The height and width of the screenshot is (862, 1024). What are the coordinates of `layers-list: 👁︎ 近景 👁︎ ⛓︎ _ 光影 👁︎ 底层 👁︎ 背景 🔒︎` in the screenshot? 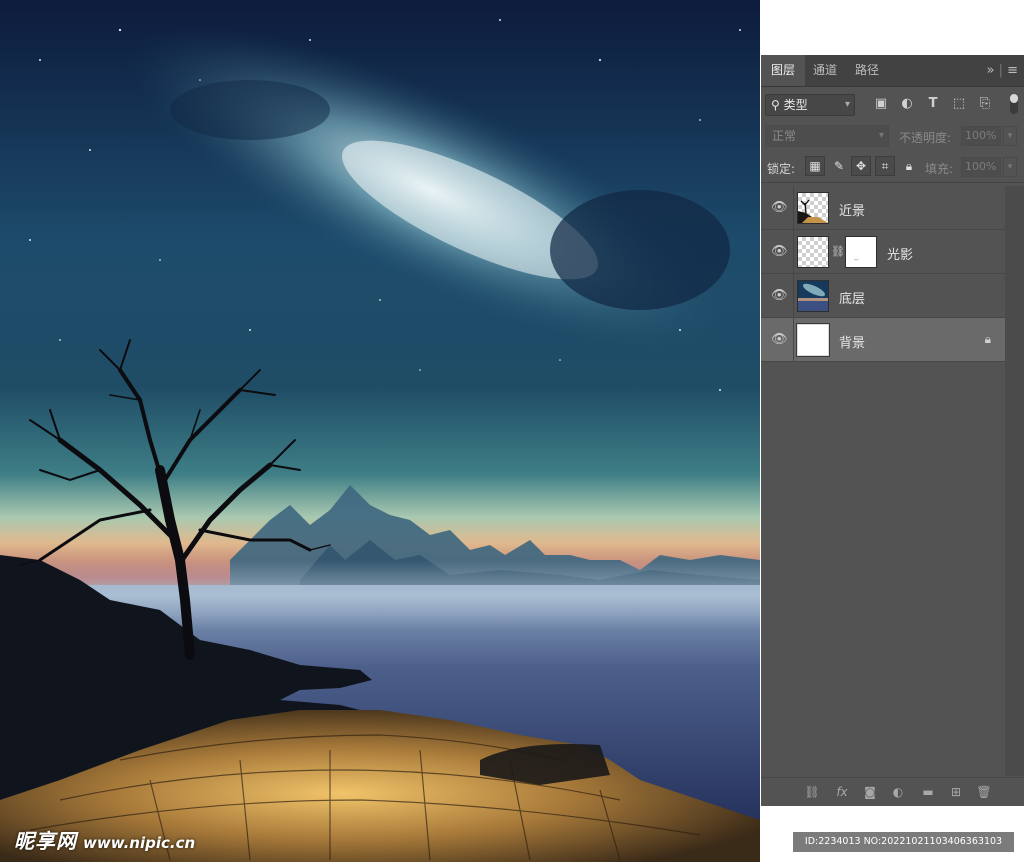 It's located at (883, 274).